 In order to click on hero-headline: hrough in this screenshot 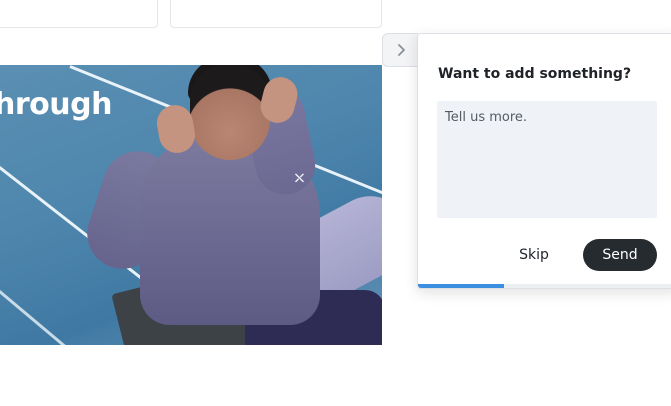, I will do `click(56, 104)`.